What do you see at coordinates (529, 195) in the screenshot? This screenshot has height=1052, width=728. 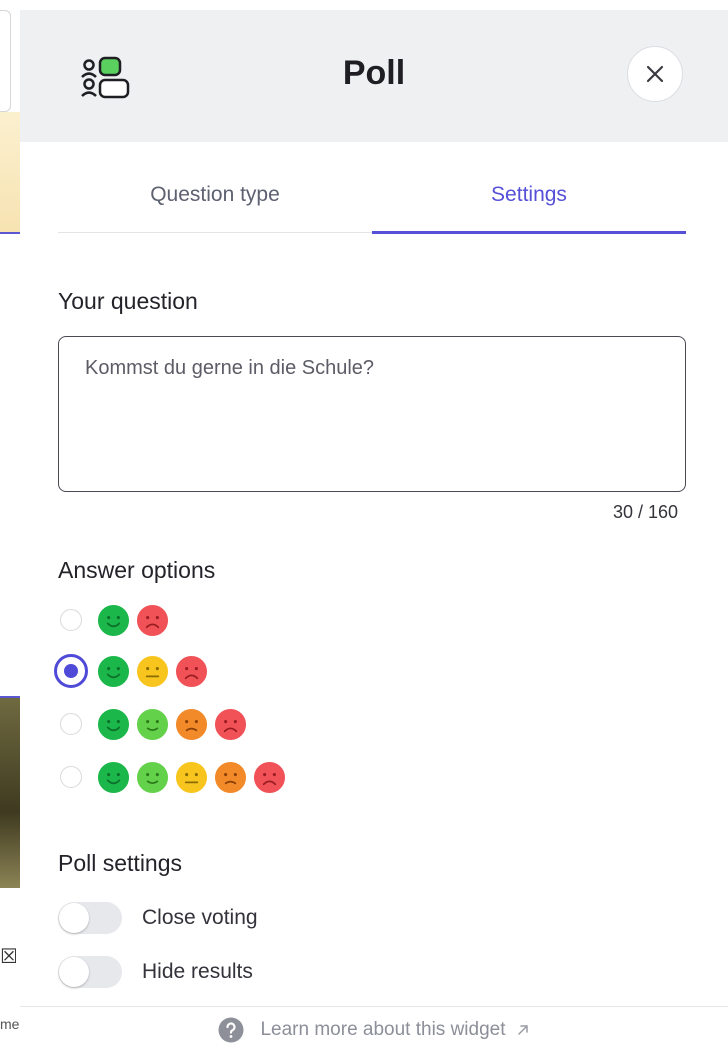 I see `tab-settings: Settings` at bounding box center [529, 195].